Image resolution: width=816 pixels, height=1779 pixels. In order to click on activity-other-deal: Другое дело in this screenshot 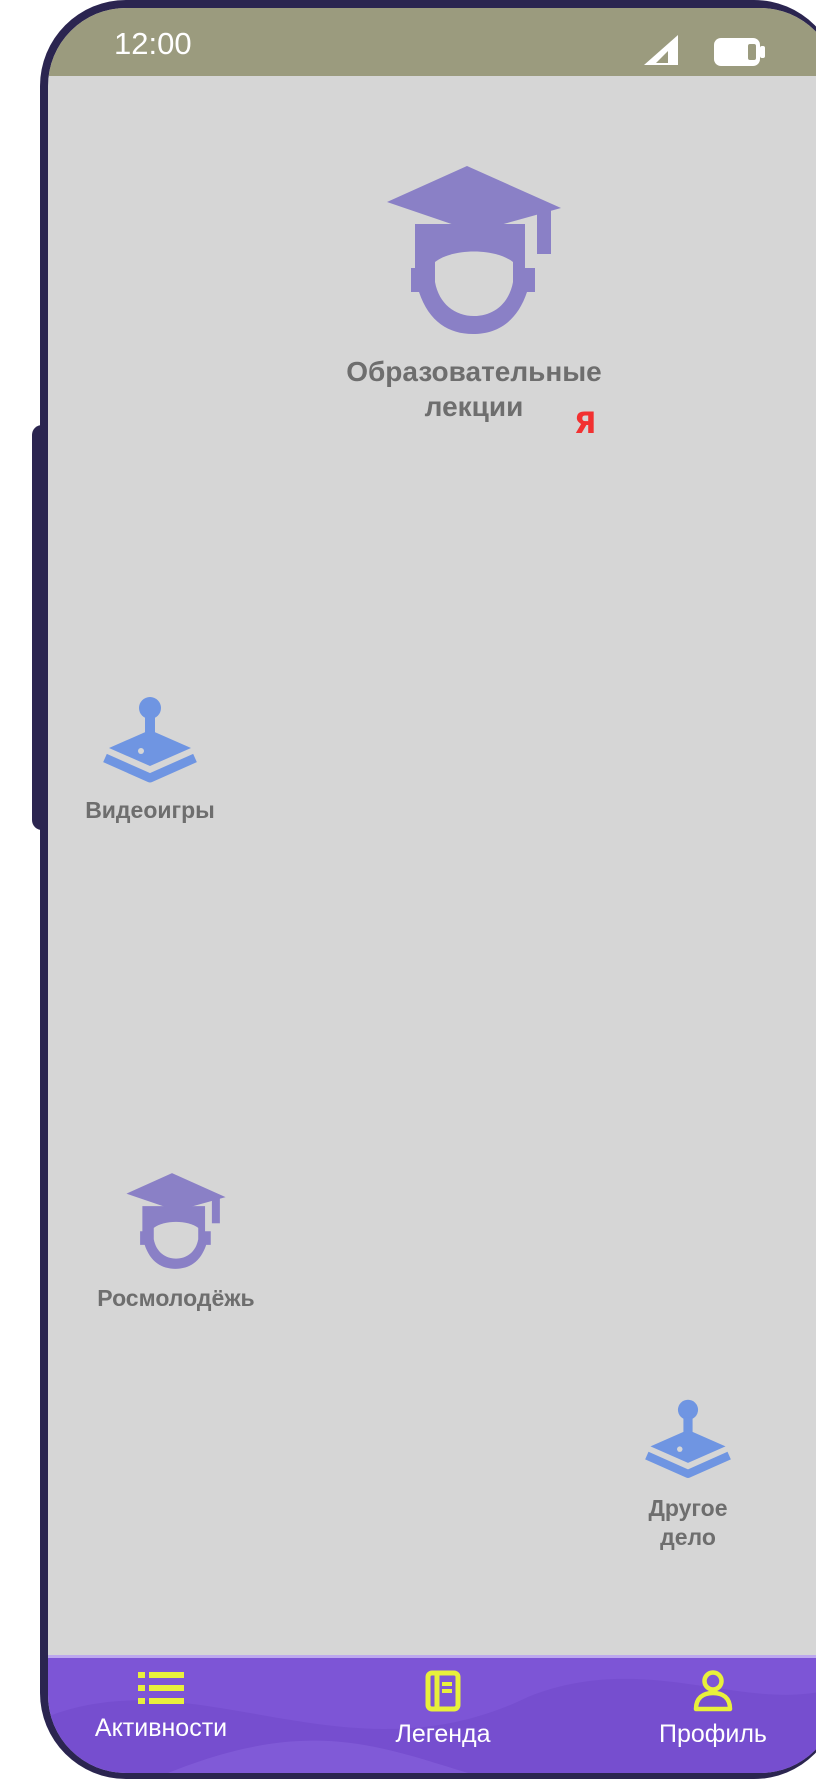, I will do `click(688, 1475)`.